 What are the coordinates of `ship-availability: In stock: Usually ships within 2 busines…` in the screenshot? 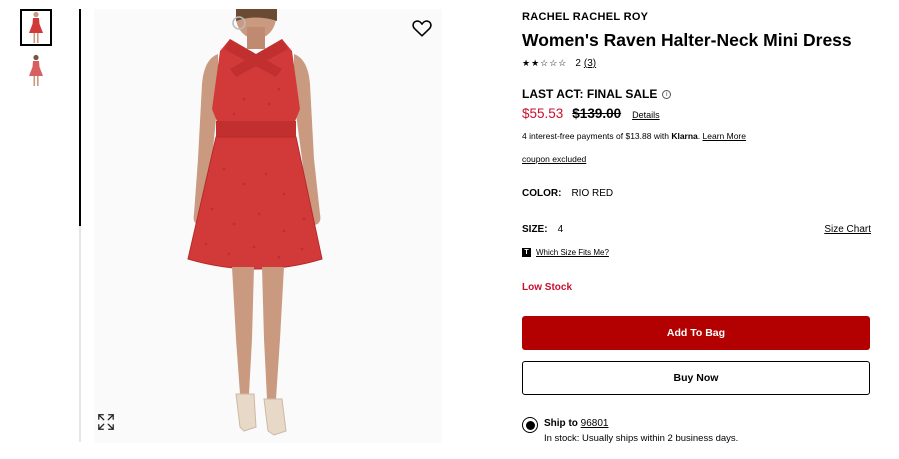 It's located at (641, 438).